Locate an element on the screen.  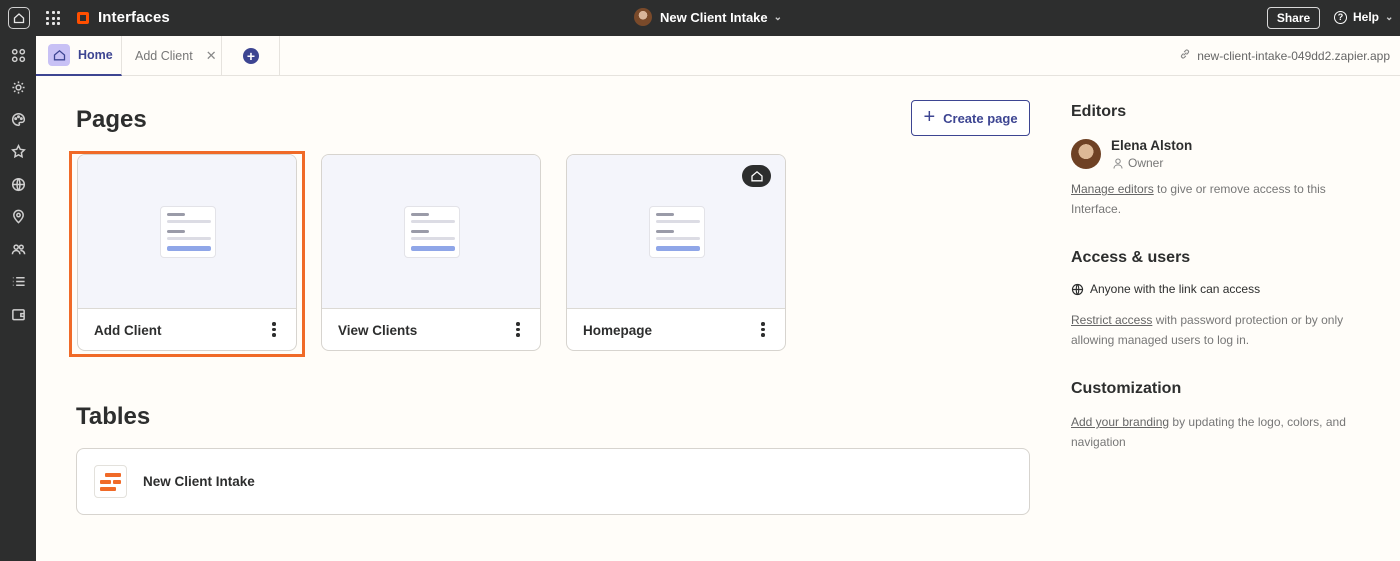
pages-heading: Pages is located at coordinates (111, 119).